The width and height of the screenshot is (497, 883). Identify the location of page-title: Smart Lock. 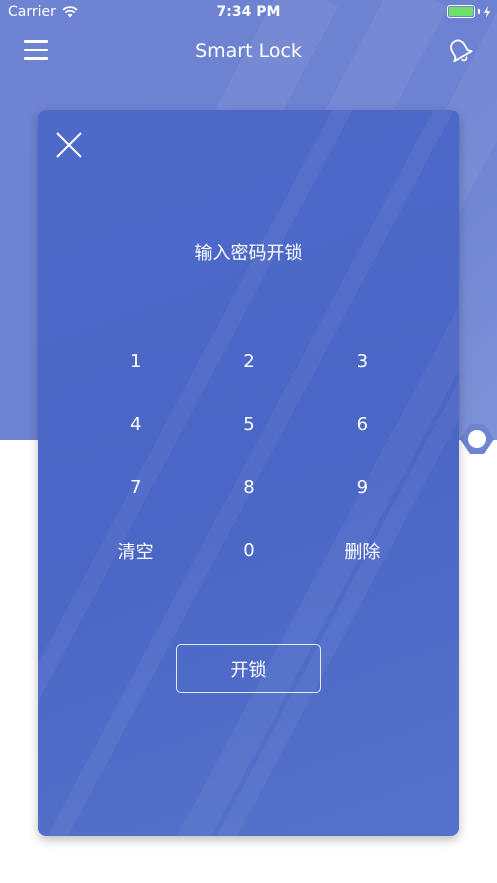
(248, 51).